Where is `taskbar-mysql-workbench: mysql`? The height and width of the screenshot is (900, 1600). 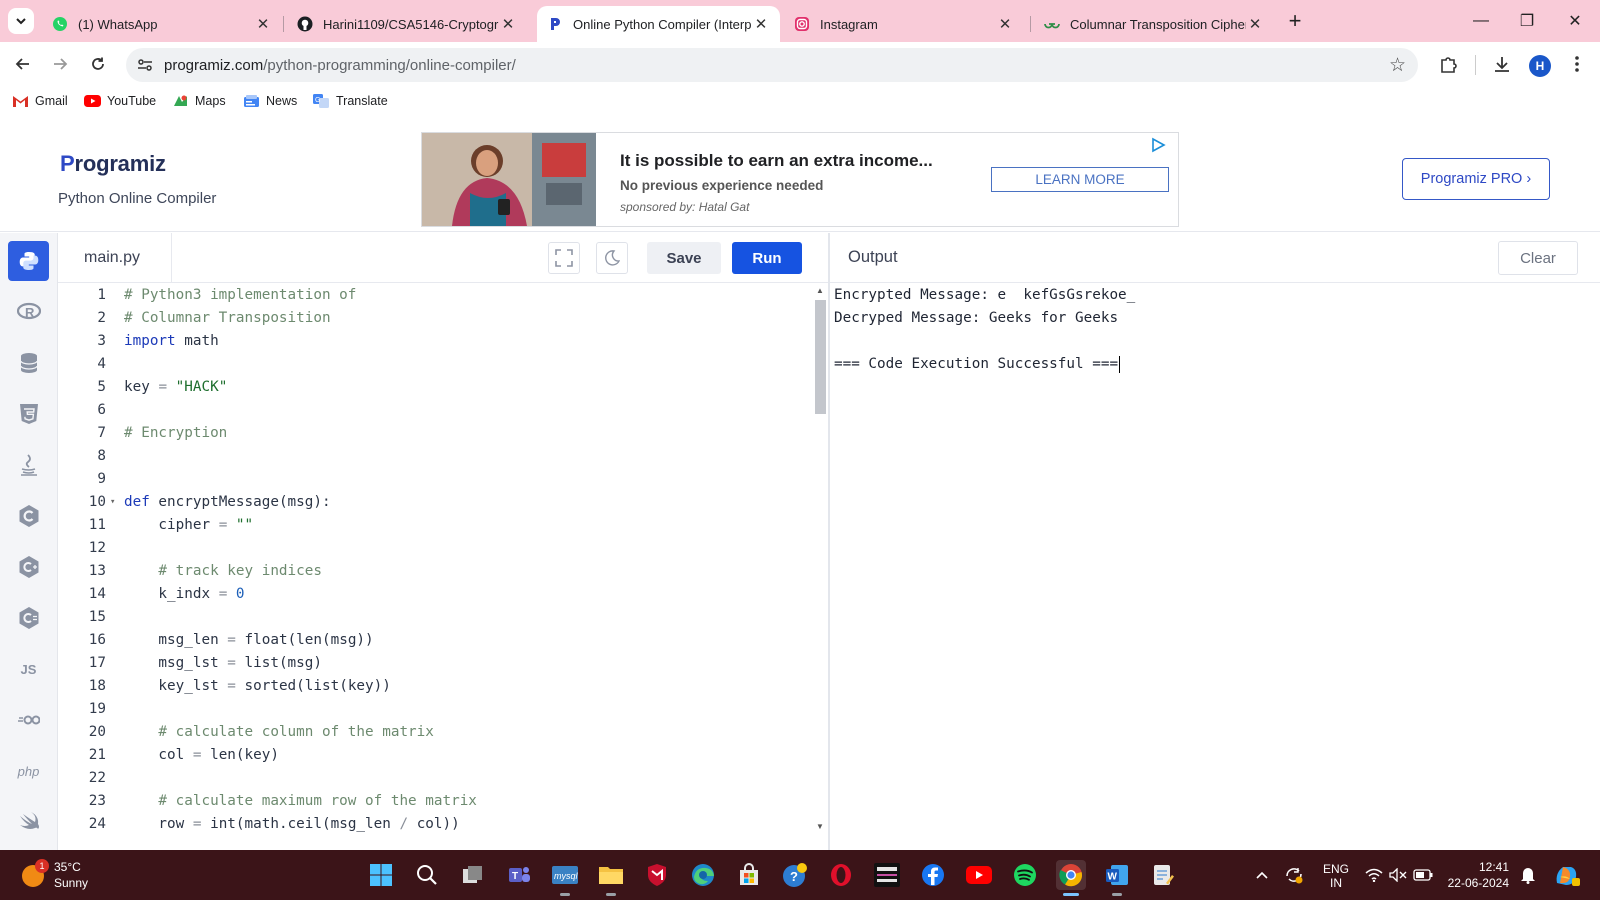
taskbar-mysql-workbench: mysql is located at coordinates (565, 878).